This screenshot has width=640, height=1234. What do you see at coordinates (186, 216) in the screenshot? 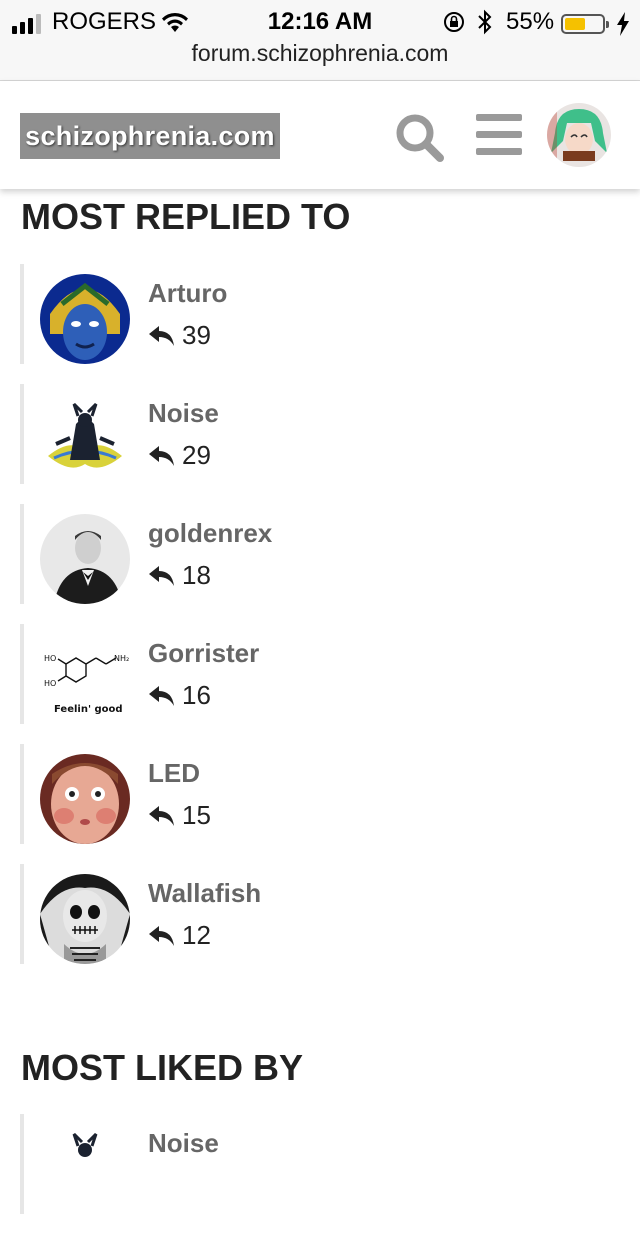
I see `most-replied-title: MOST REPLIED TO` at bounding box center [186, 216].